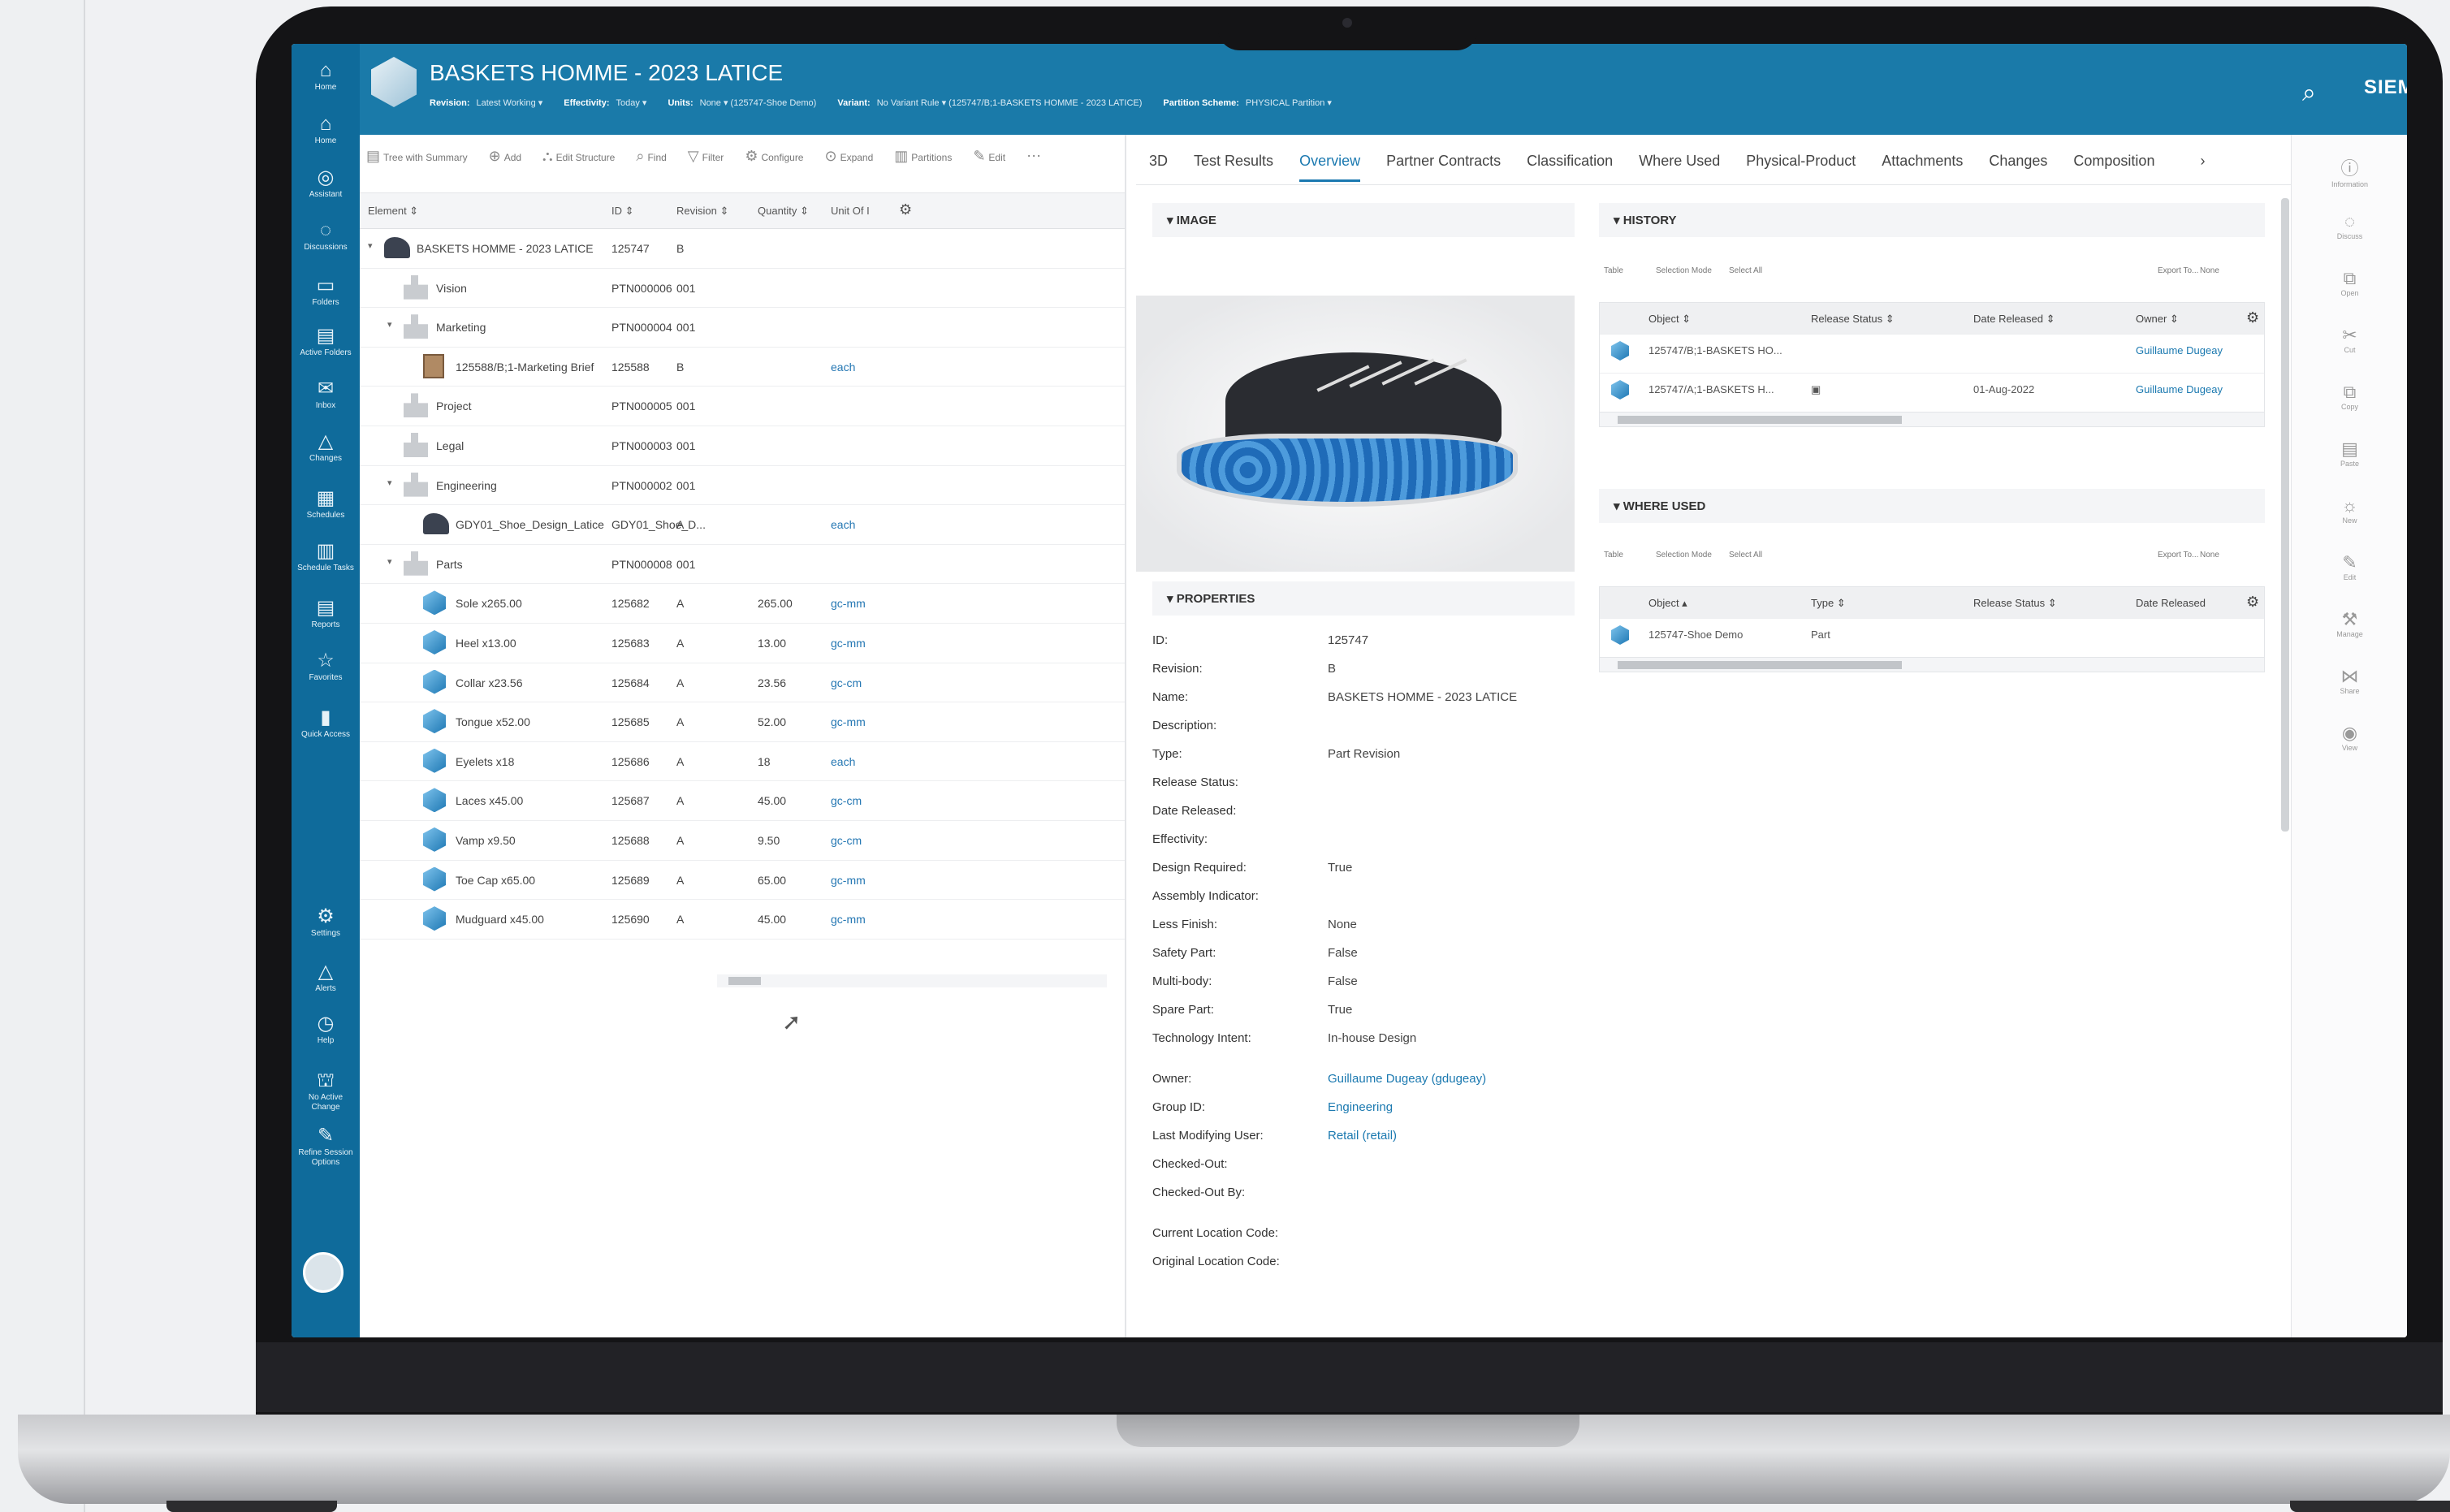 The width and height of the screenshot is (2450, 1512). Describe the element at coordinates (1680, 166) in the screenshot. I see `tab-where-used: Where Used` at that location.